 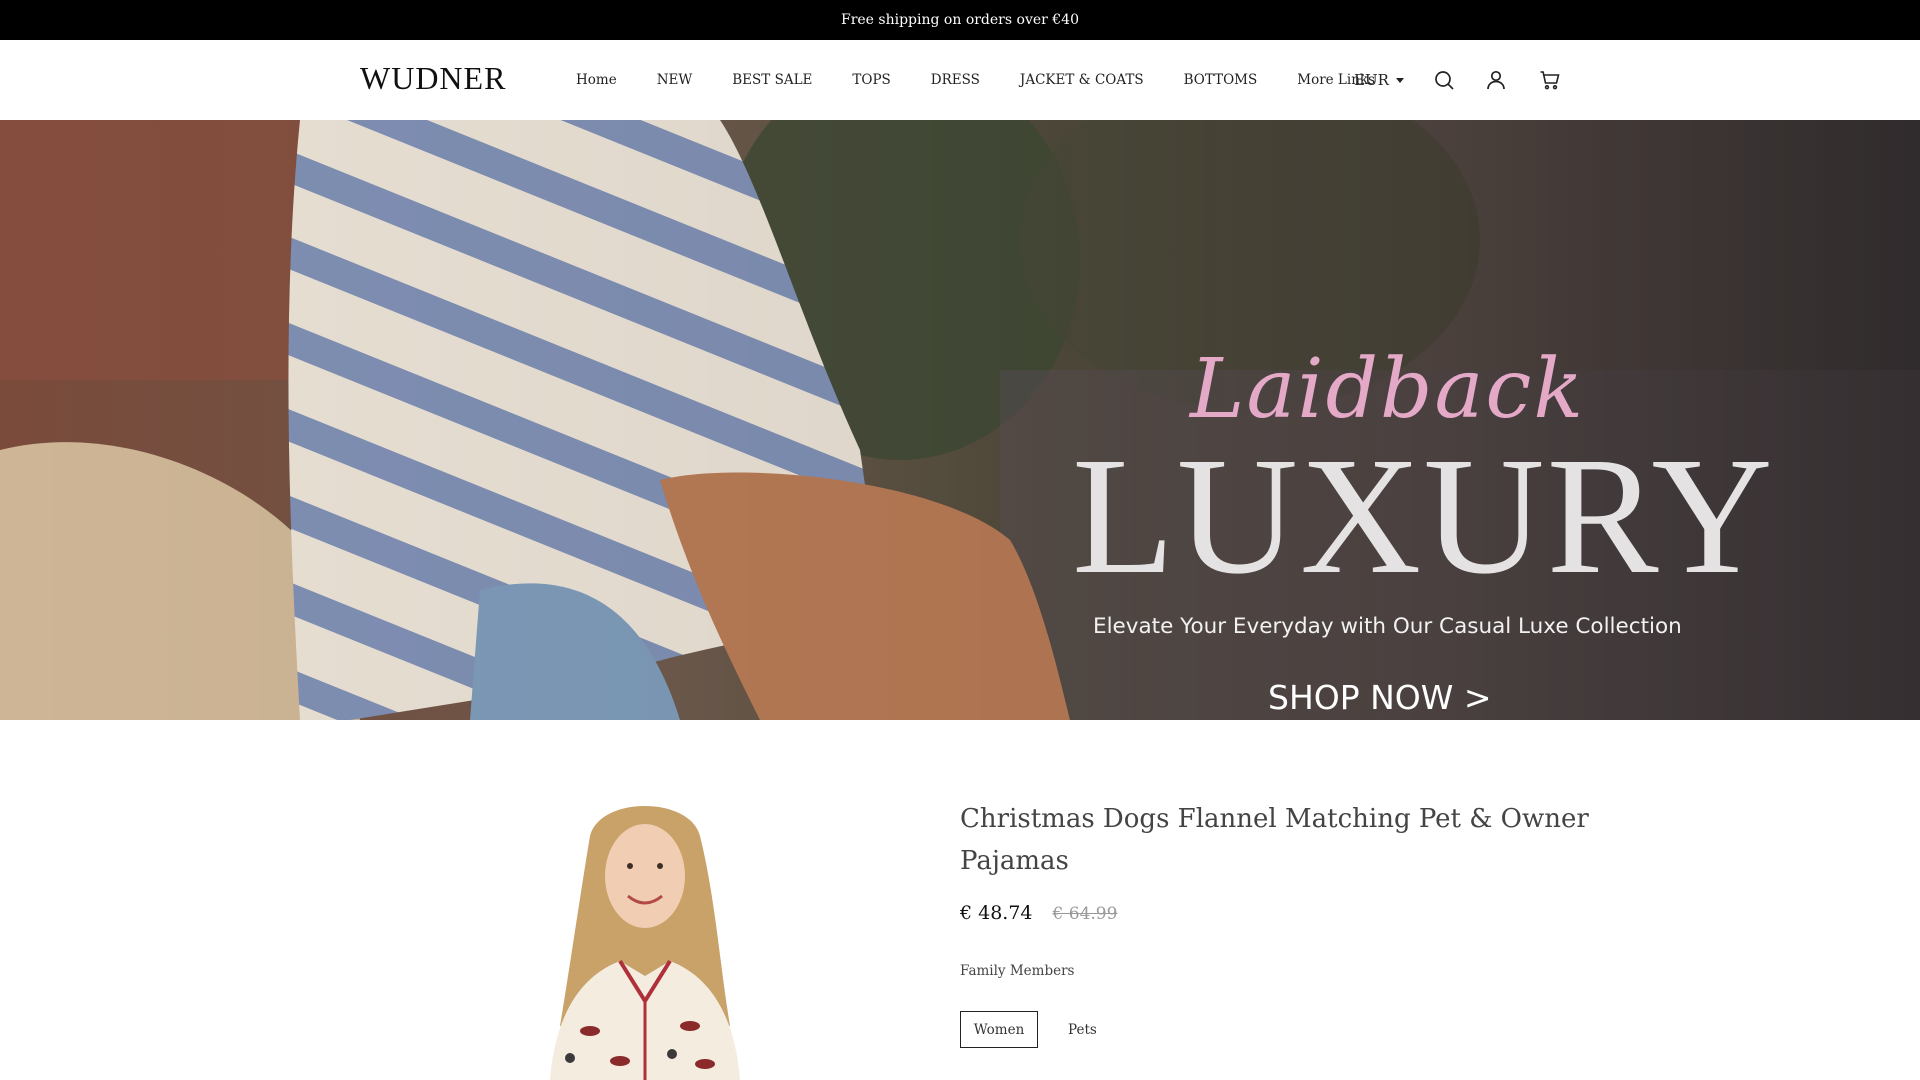 What do you see at coordinates (645, 938) in the screenshot?
I see `product-image` at bounding box center [645, 938].